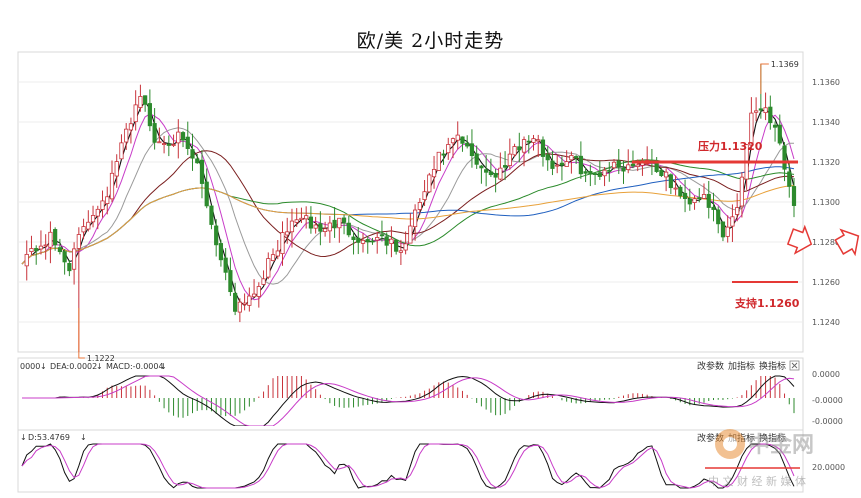 This screenshot has height=498, width=861. What do you see at coordinates (730, 146) in the screenshot?
I see `resistance-label: 压力1.1320` at bounding box center [730, 146].